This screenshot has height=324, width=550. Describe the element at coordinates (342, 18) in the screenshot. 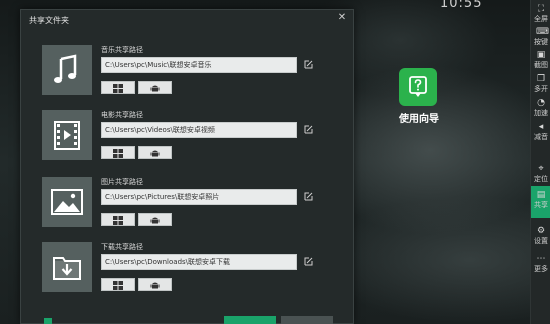

I see `close-icon: ✕` at that location.